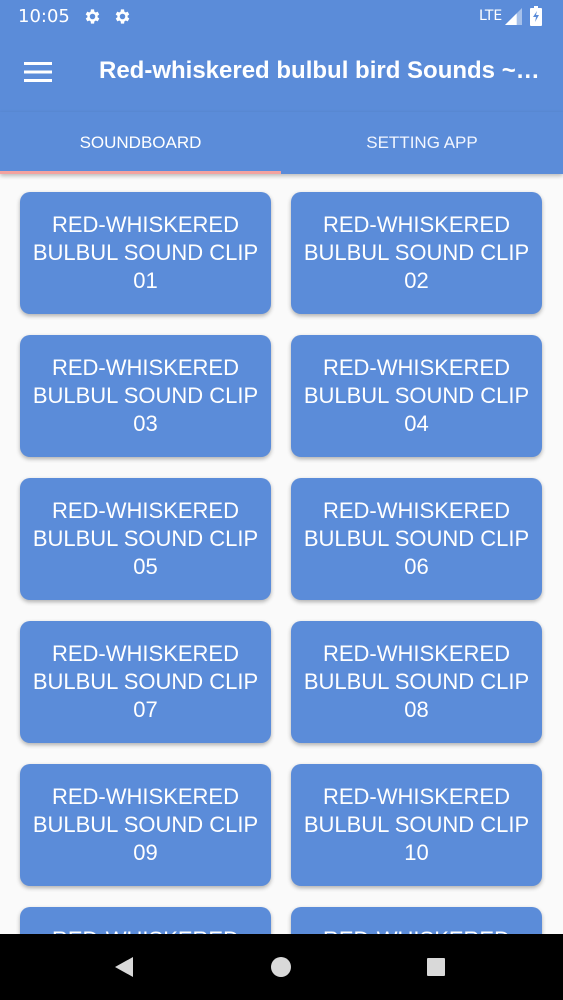 The image size is (563, 1000). I want to click on clip-label: RED-WHISKERED BULBUL SOUND CLIP 09, so click(145, 824).